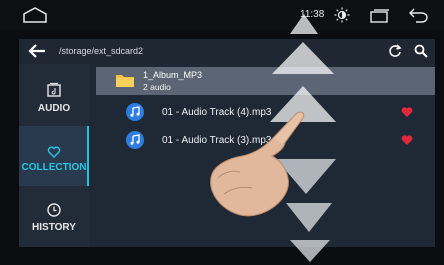 The width and height of the screenshot is (444, 265). I want to click on folder-count: 2 audio, so click(157, 87).